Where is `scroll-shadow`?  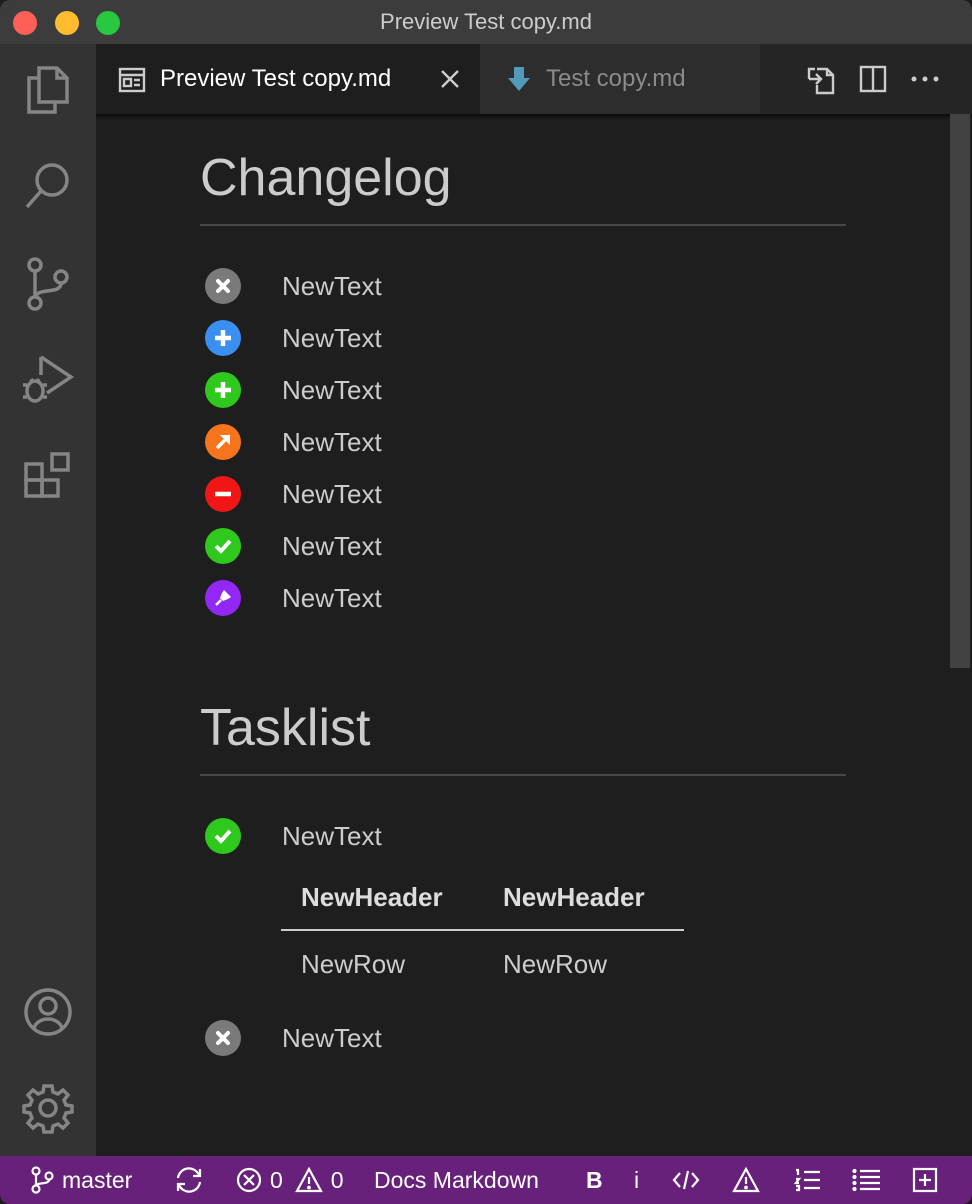
scroll-shadow is located at coordinates (523, 117).